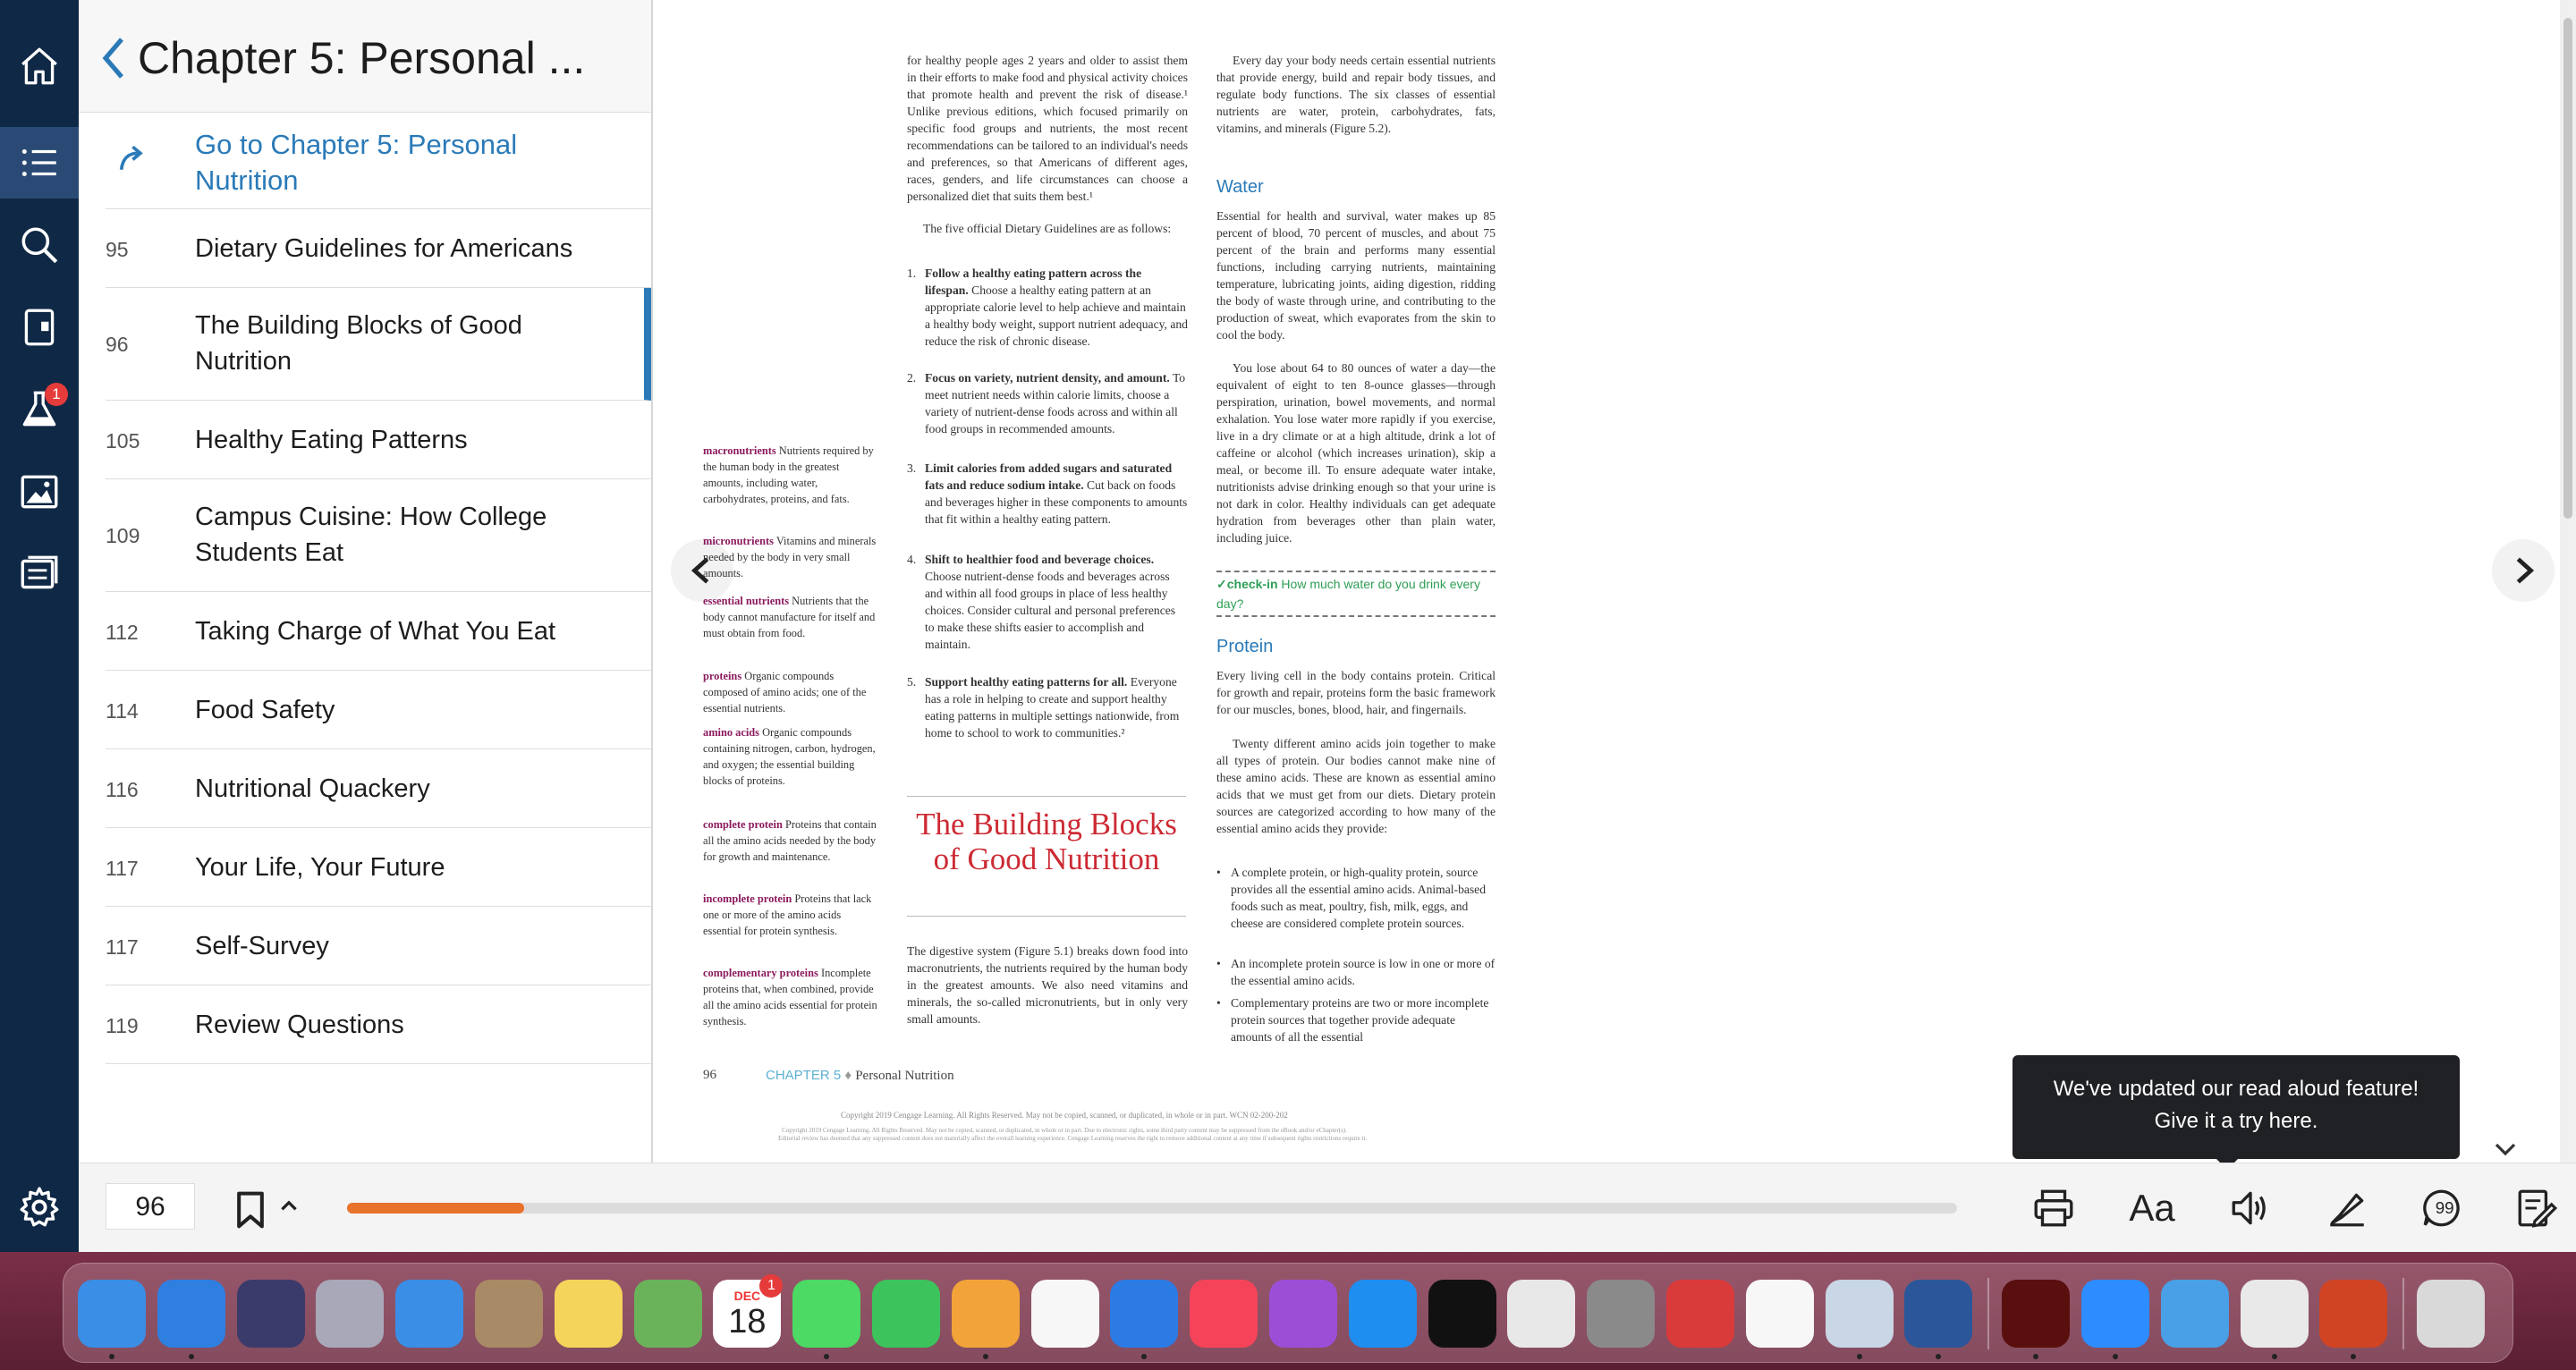 The image size is (2576, 1370). What do you see at coordinates (150, 1206) in the screenshot?
I see `page-number-input: 96` at bounding box center [150, 1206].